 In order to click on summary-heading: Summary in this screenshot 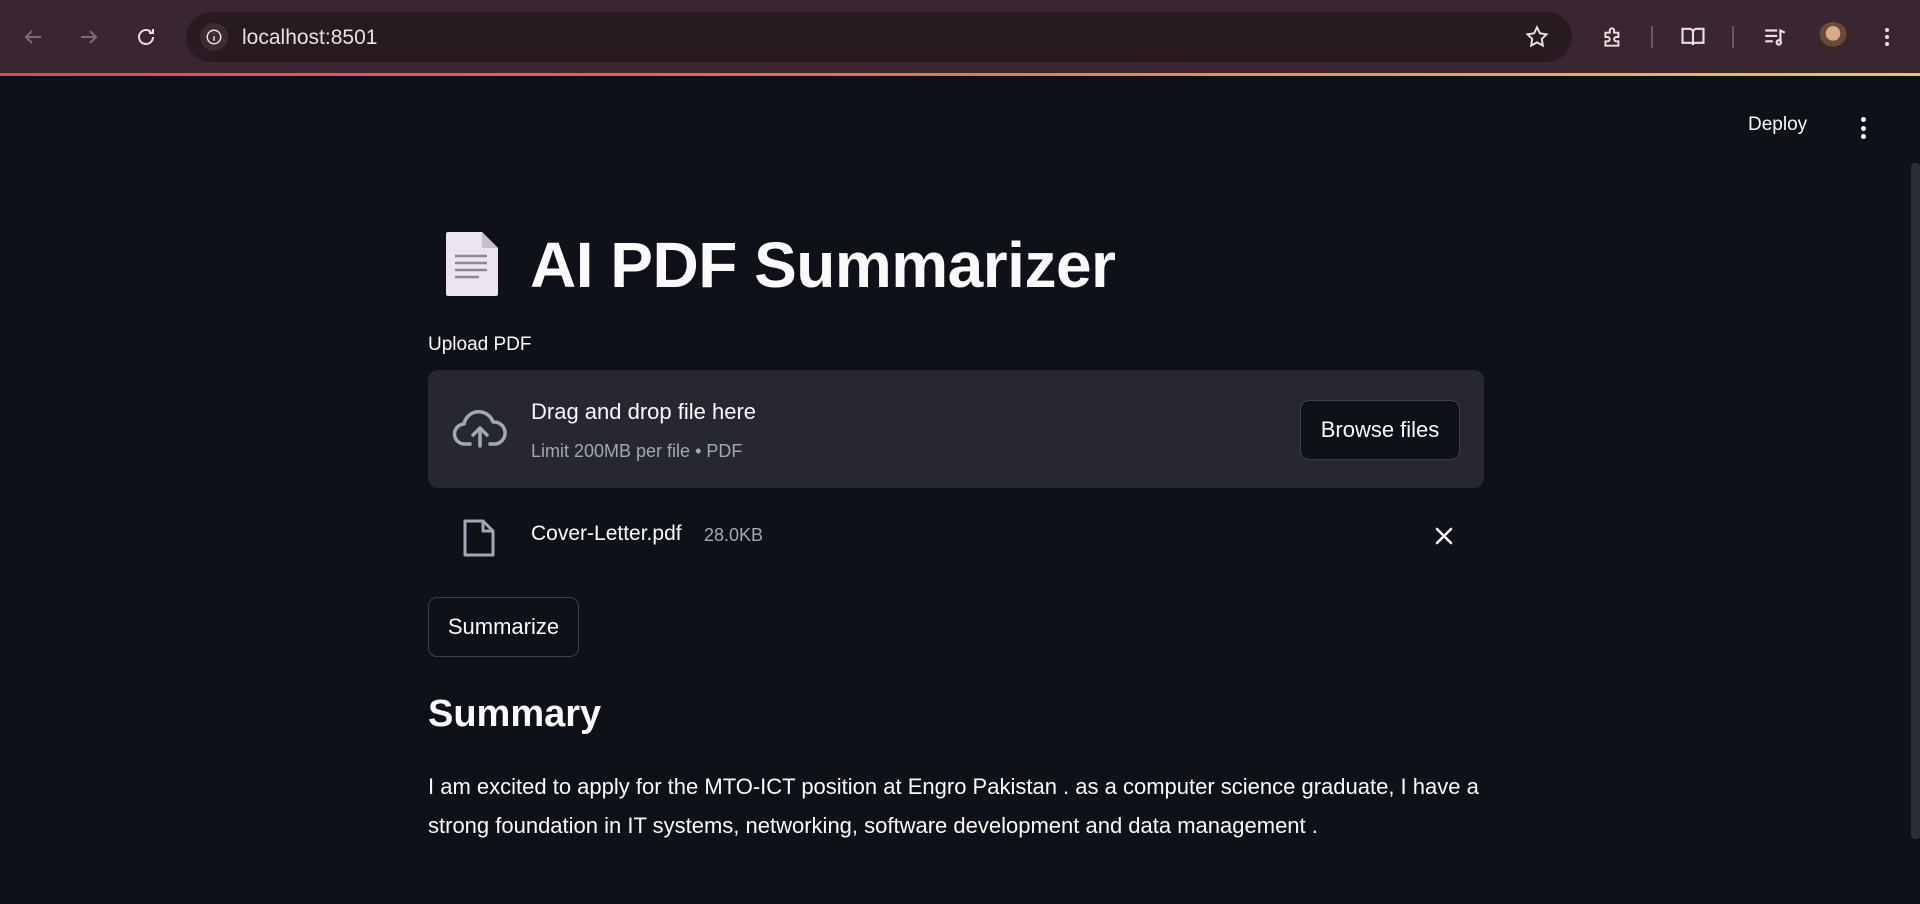, I will do `click(515, 714)`.